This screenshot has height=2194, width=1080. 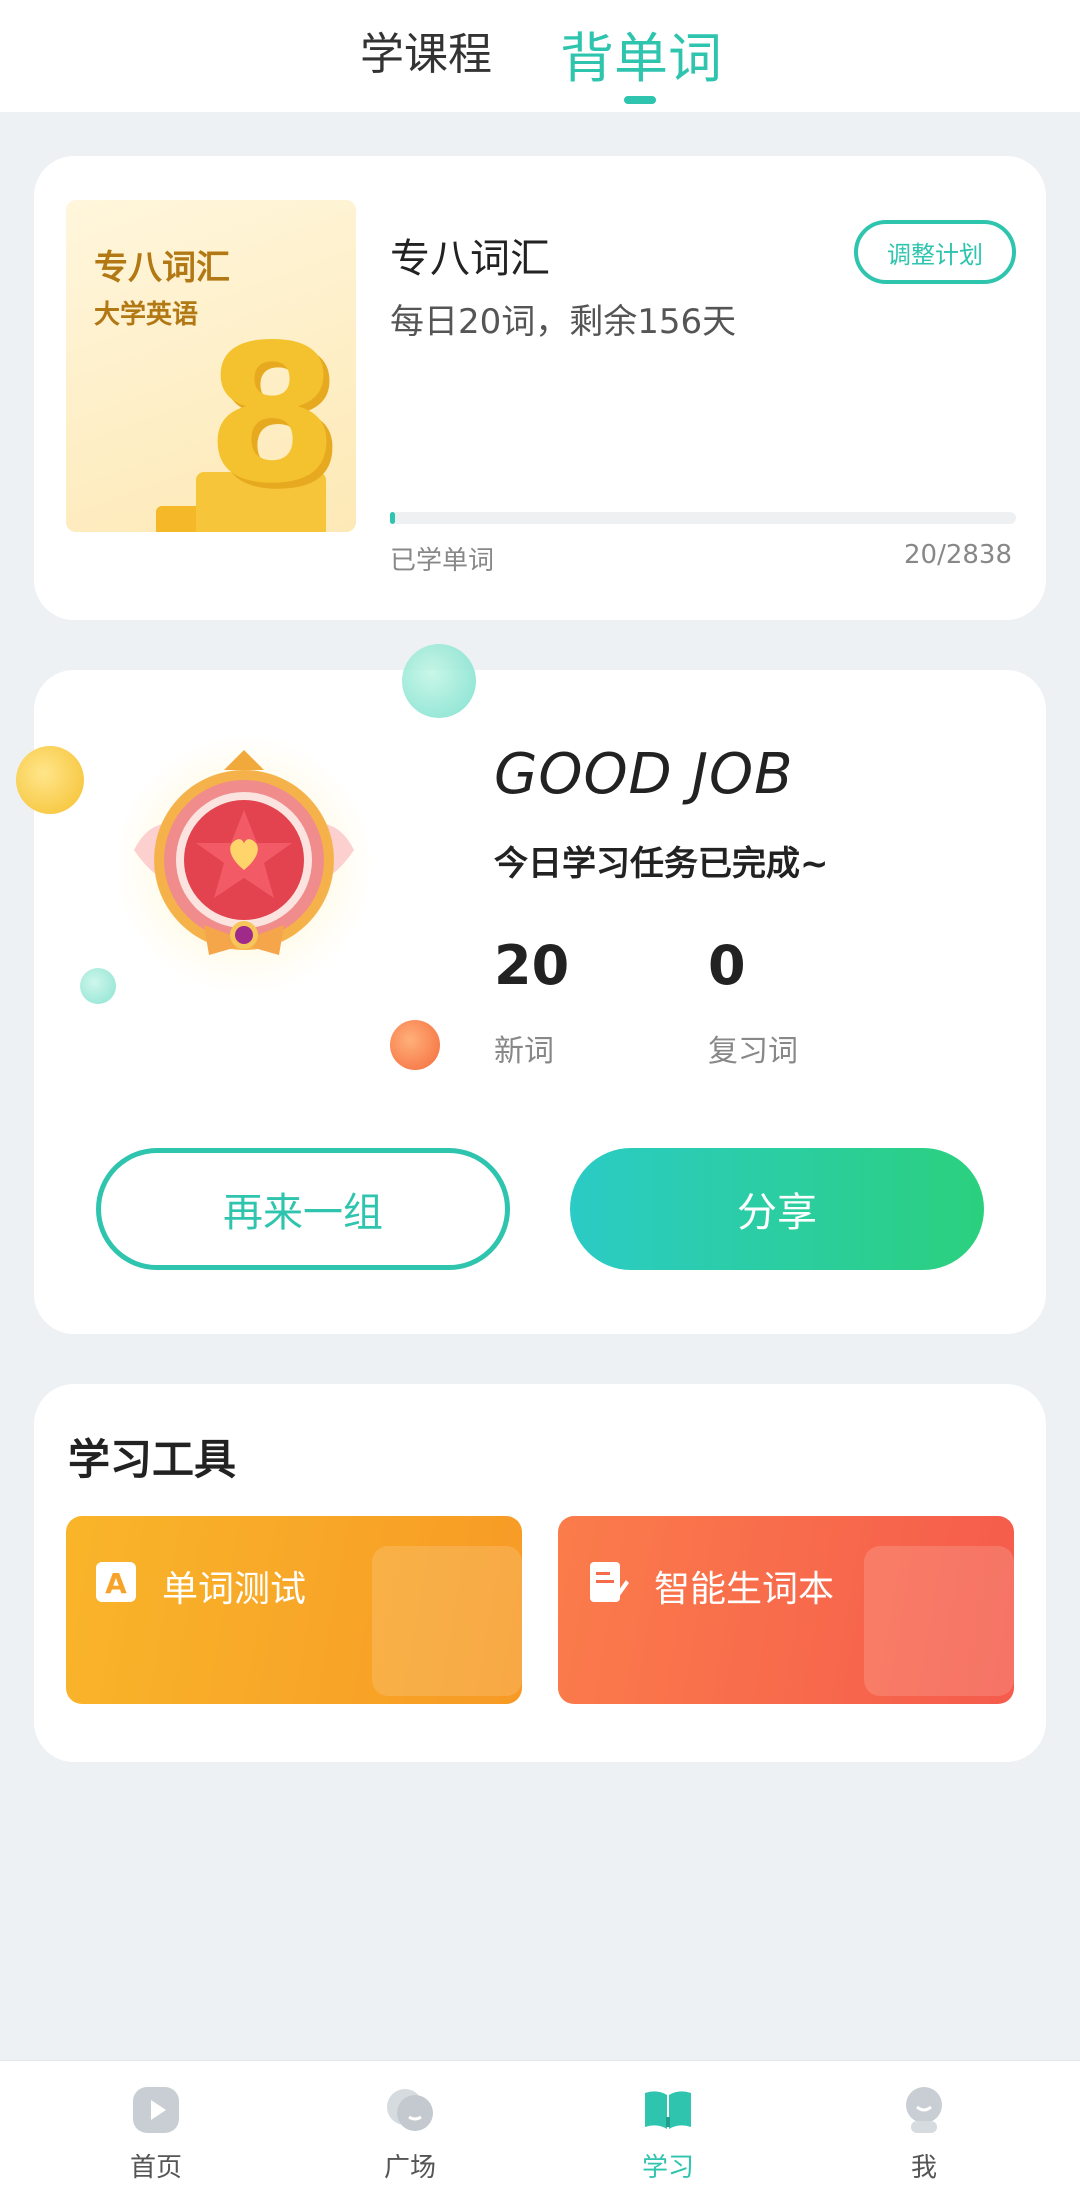 I want to click on nav-me: 我, so click(x=924, y=2132).